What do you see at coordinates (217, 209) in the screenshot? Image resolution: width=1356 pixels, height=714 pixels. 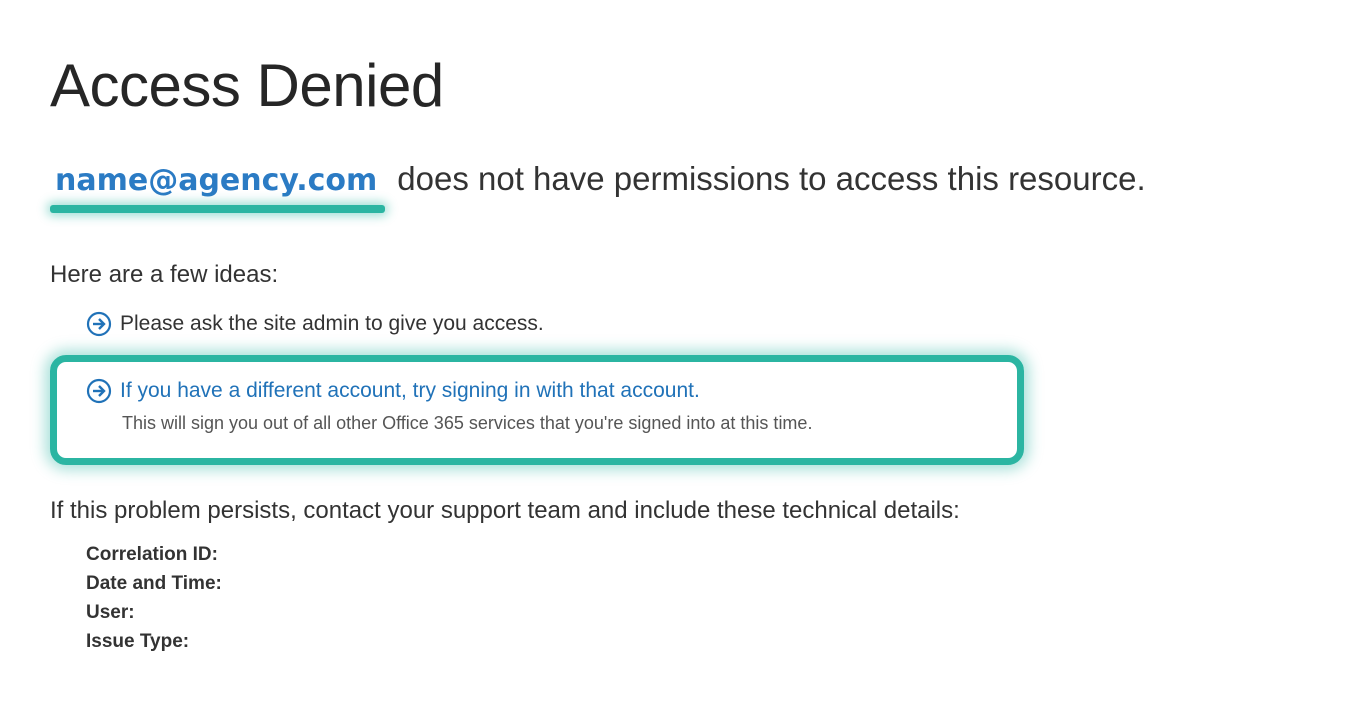 I see `email-highlight-underline` at bounding box center [217, 209].